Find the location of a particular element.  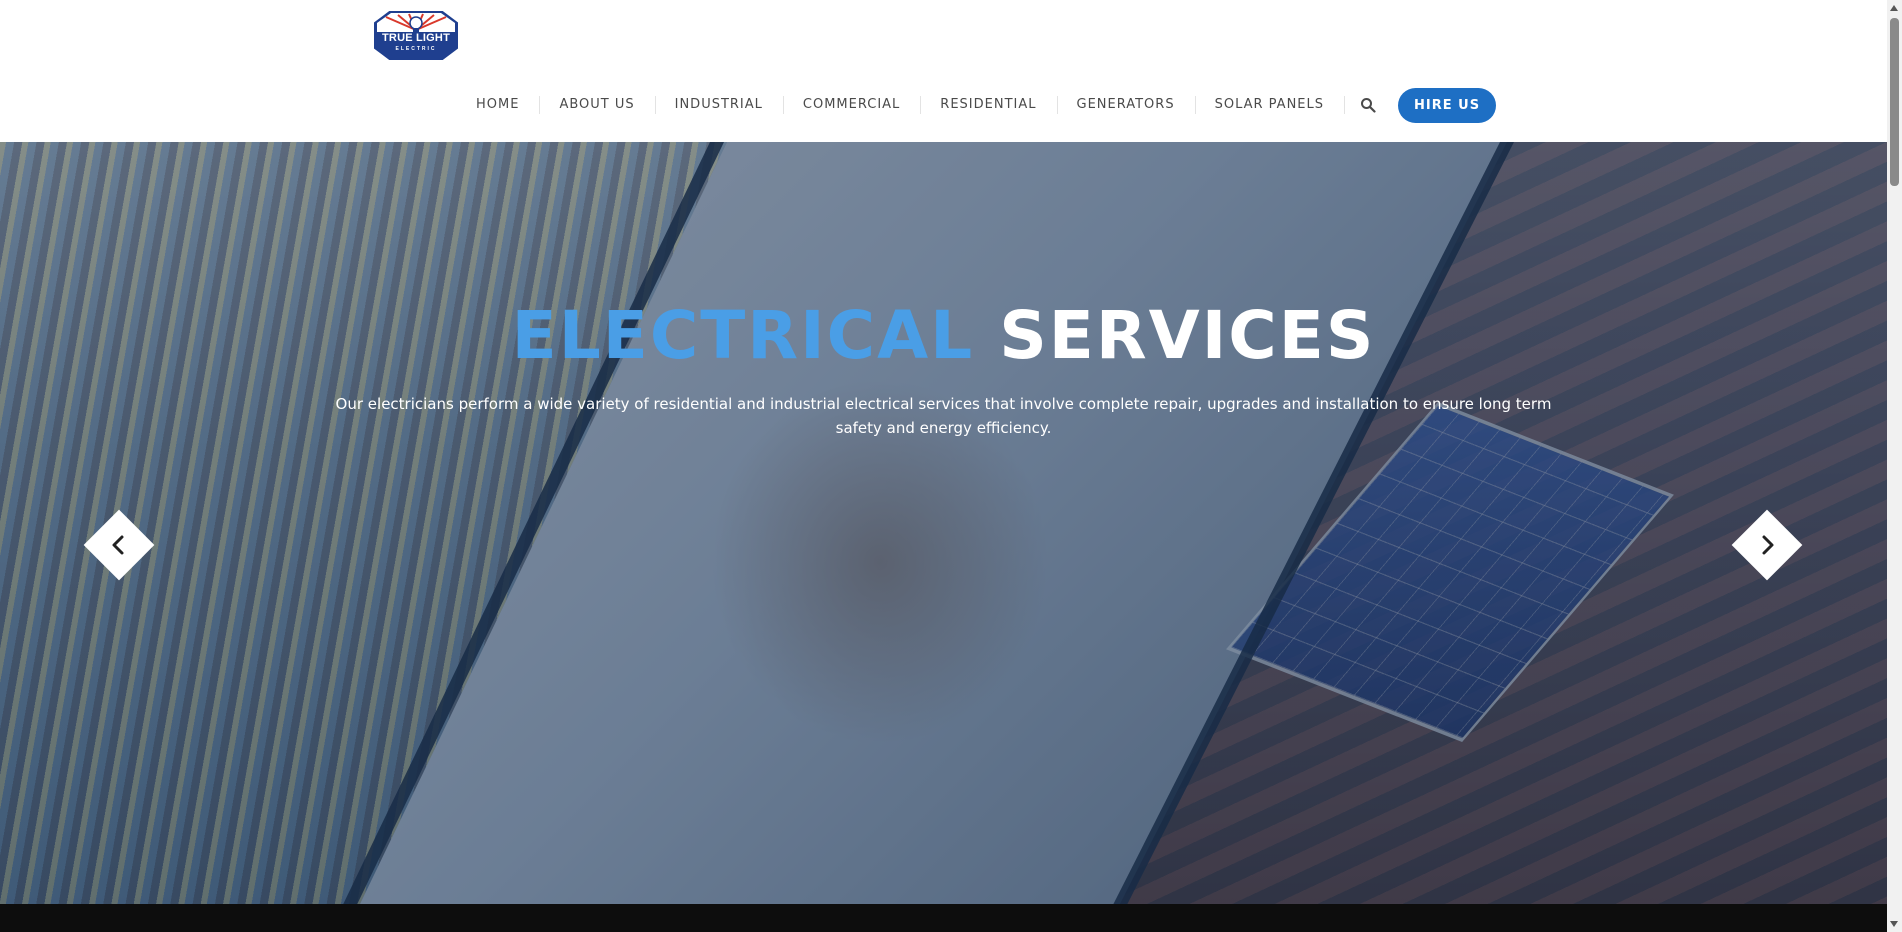

nav-item-about-us: ABOUT US is located at coordinates (596, 105).